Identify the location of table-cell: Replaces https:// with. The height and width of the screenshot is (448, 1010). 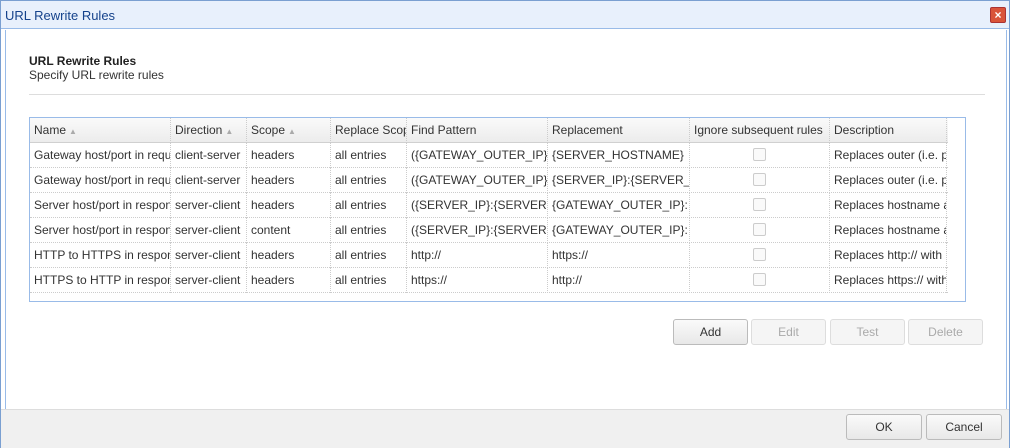
(888, 280).